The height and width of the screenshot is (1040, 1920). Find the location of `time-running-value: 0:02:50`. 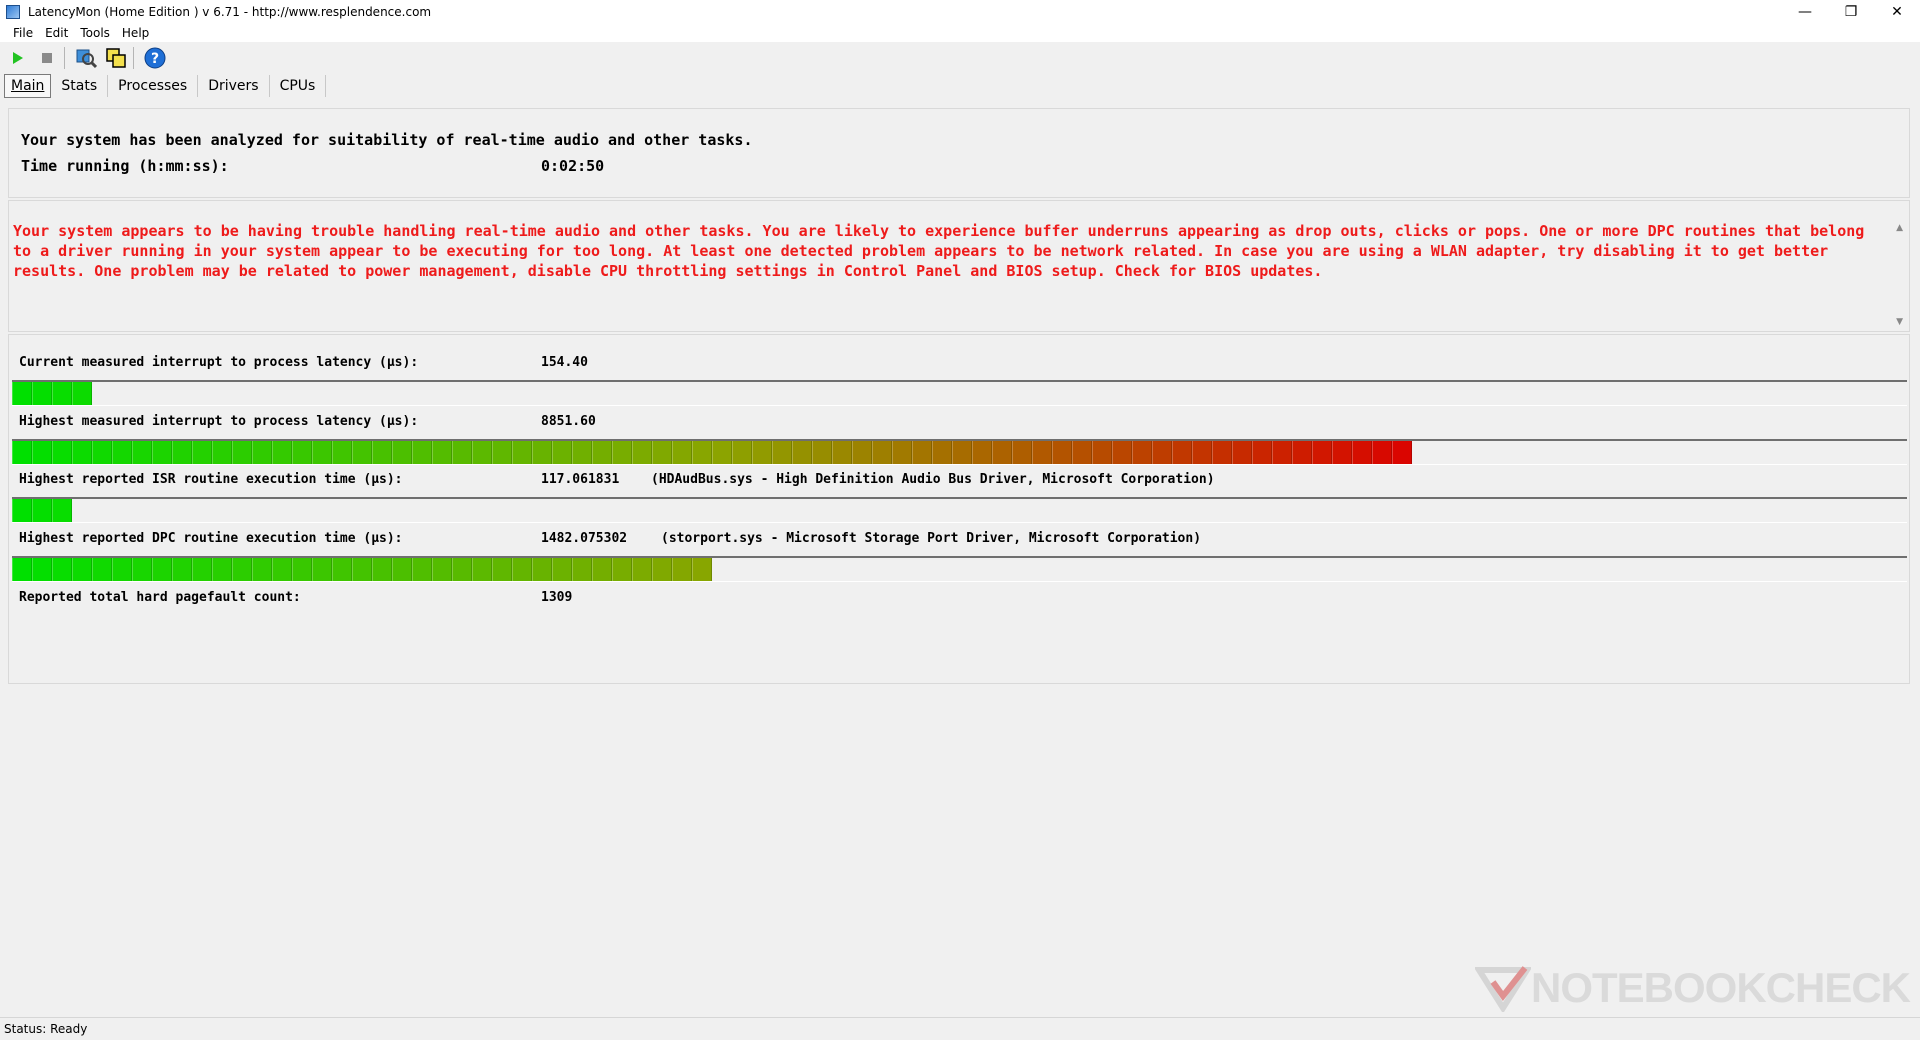

time-running-value: 0:02:50 is located at coordinates (573, 166).